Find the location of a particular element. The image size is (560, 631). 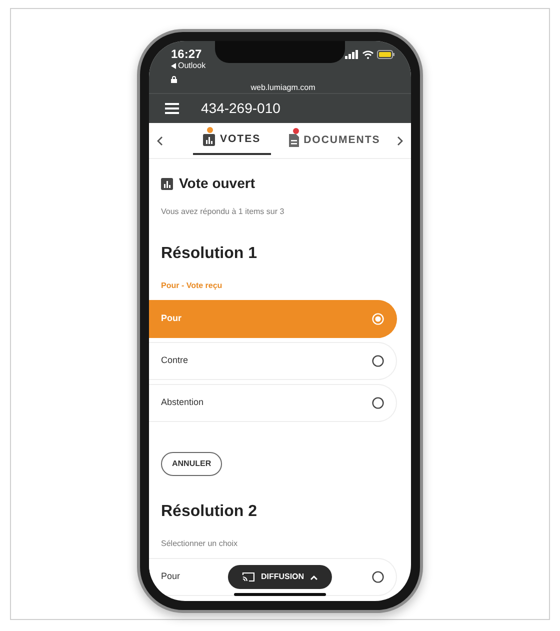

tab: VOTES is located at coordinates (232, 141).